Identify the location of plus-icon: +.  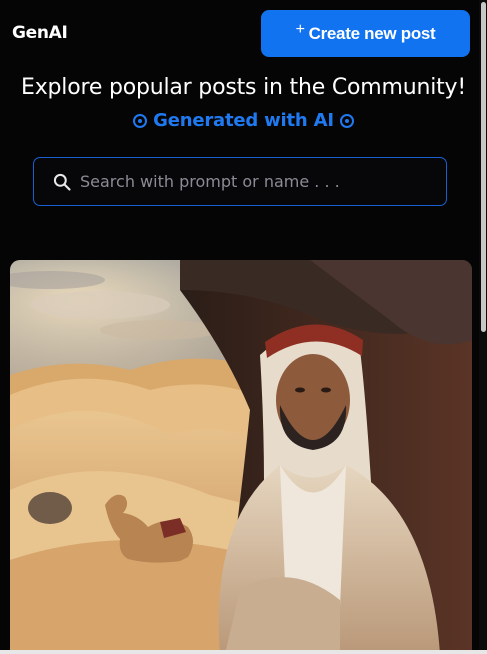
(300, 29).